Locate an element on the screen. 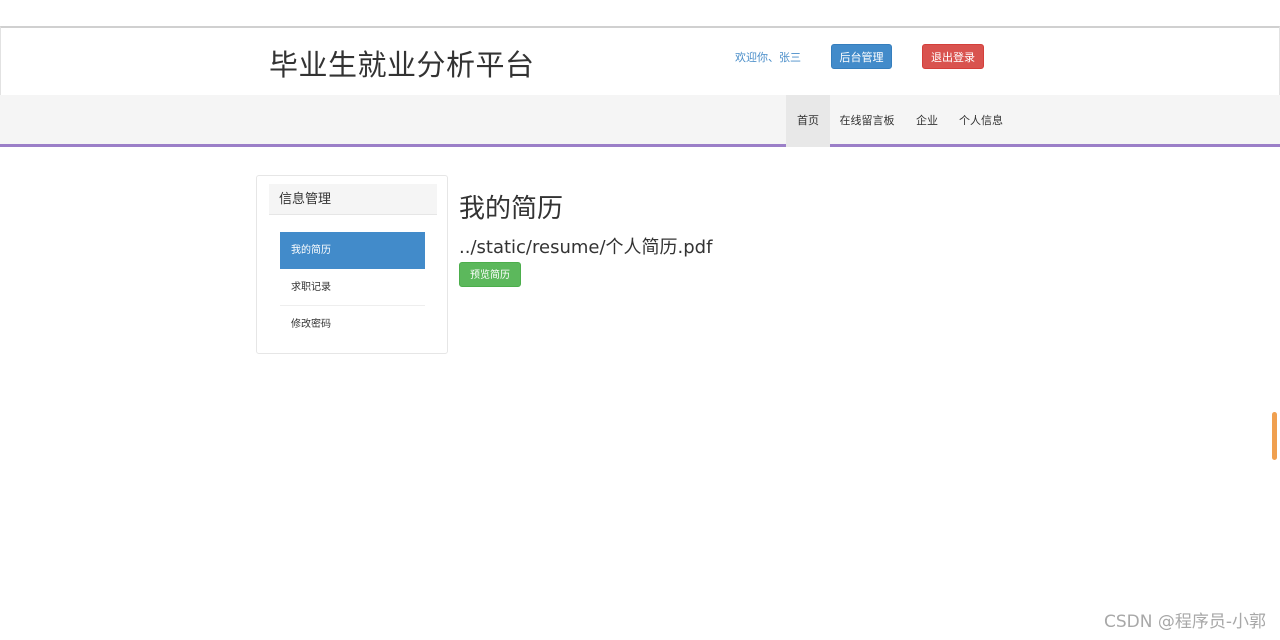 The width and height of the screenshot is (1280, 640). sidebar-item-change-password: 修改密码 is located at coordinates (352, 324).